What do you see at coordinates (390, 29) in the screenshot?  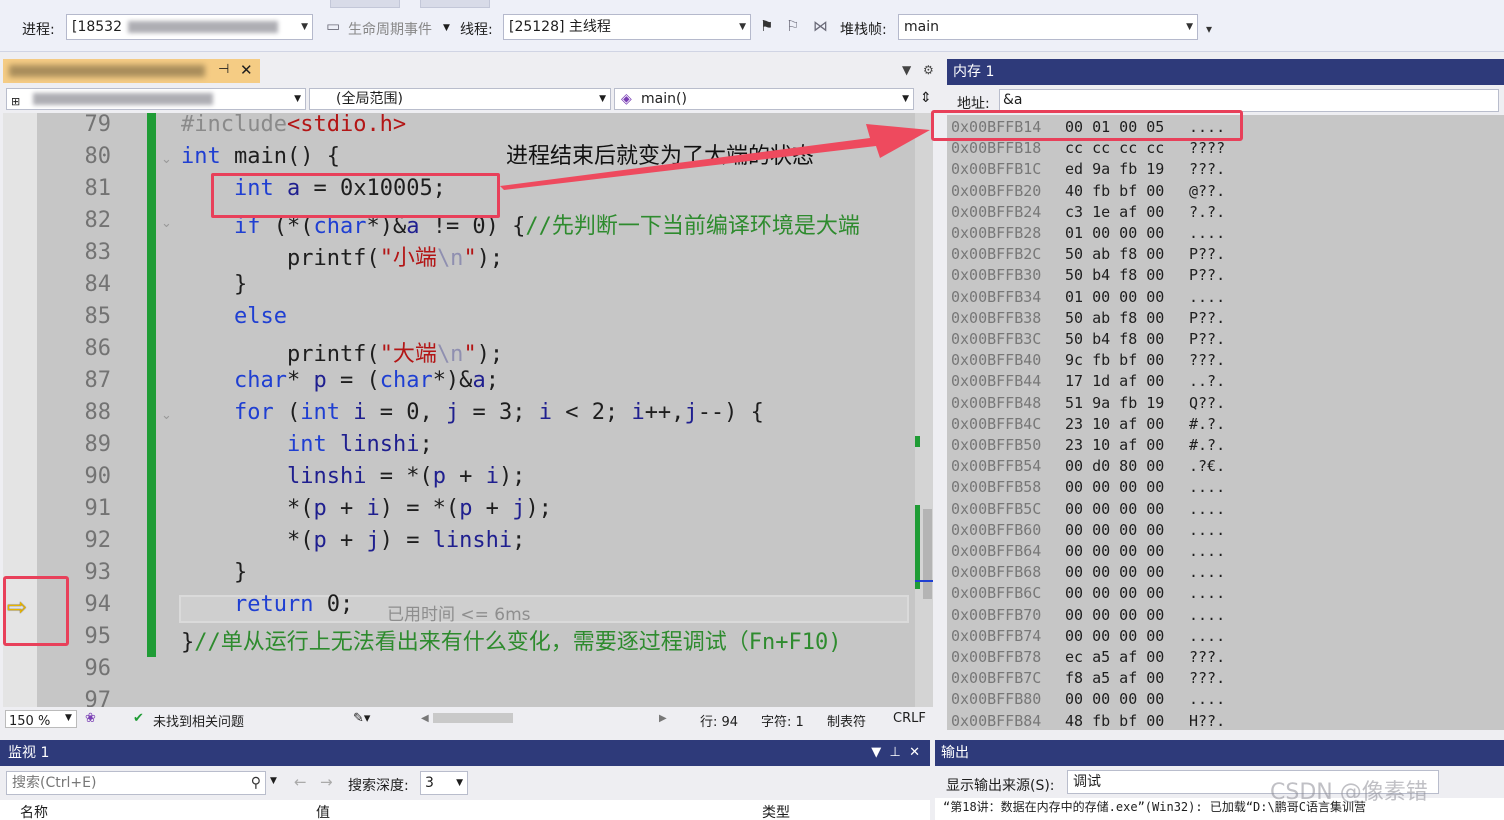 I see `lifecycle-events-button: 生命周期事件` at bounding box center [390, 29].